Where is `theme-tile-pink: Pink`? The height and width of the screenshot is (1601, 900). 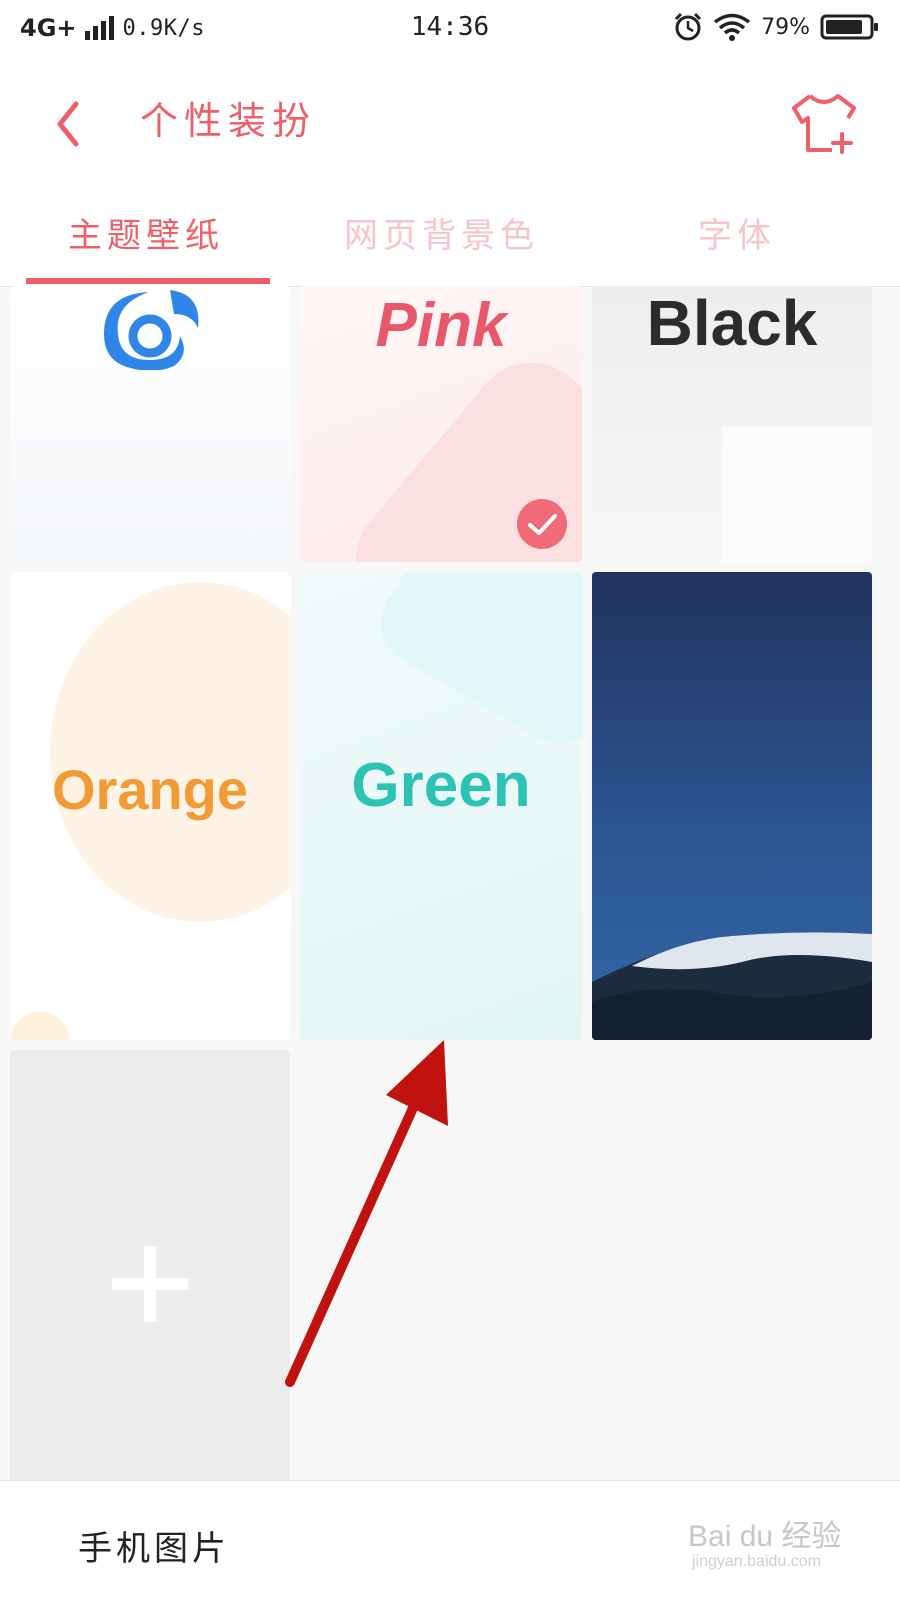
theme-tile-pink: Pink is located at coordinates (441, 424).